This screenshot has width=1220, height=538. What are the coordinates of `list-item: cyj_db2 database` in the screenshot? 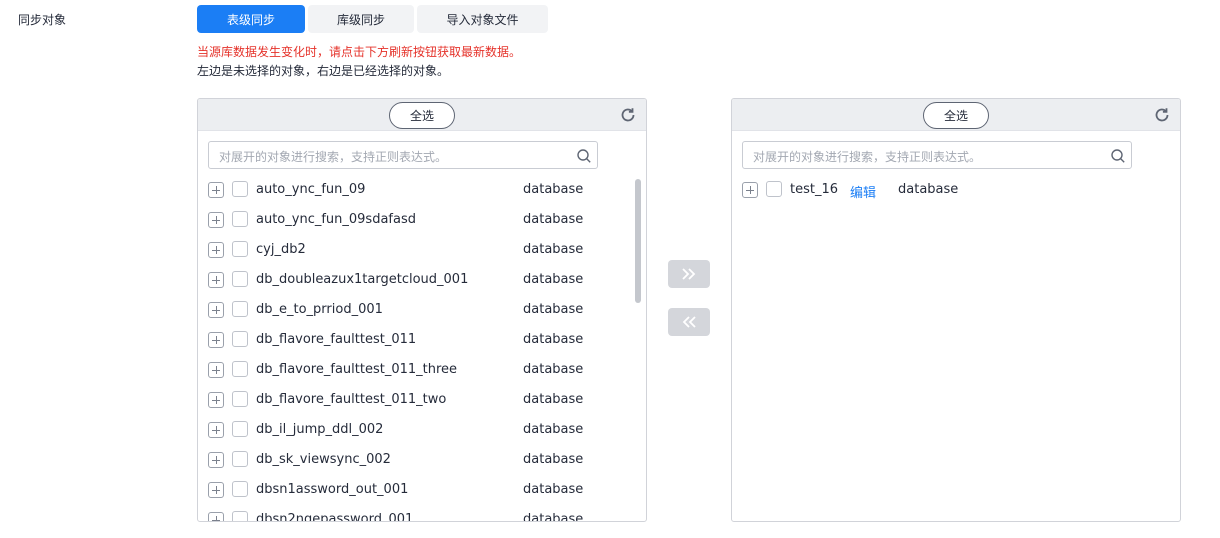 It's located at (413, 250).